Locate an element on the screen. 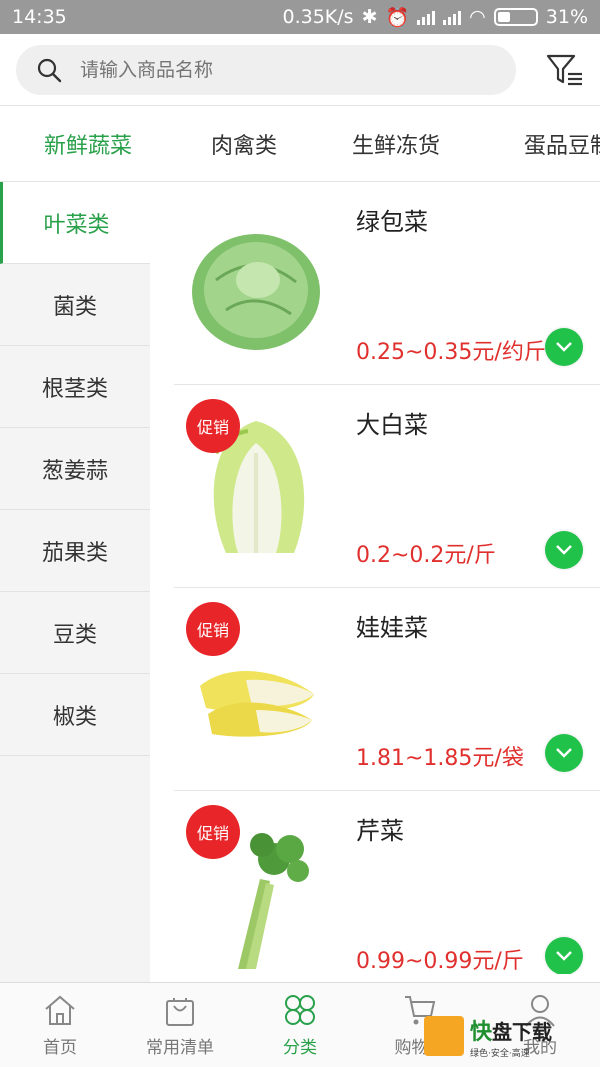 The image size is (600, 1067). watermark-k-icon is located at coordinates (444, 1036).